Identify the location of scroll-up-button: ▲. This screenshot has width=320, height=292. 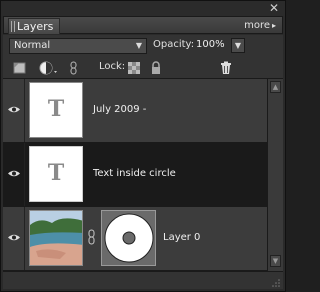
(275, 87).